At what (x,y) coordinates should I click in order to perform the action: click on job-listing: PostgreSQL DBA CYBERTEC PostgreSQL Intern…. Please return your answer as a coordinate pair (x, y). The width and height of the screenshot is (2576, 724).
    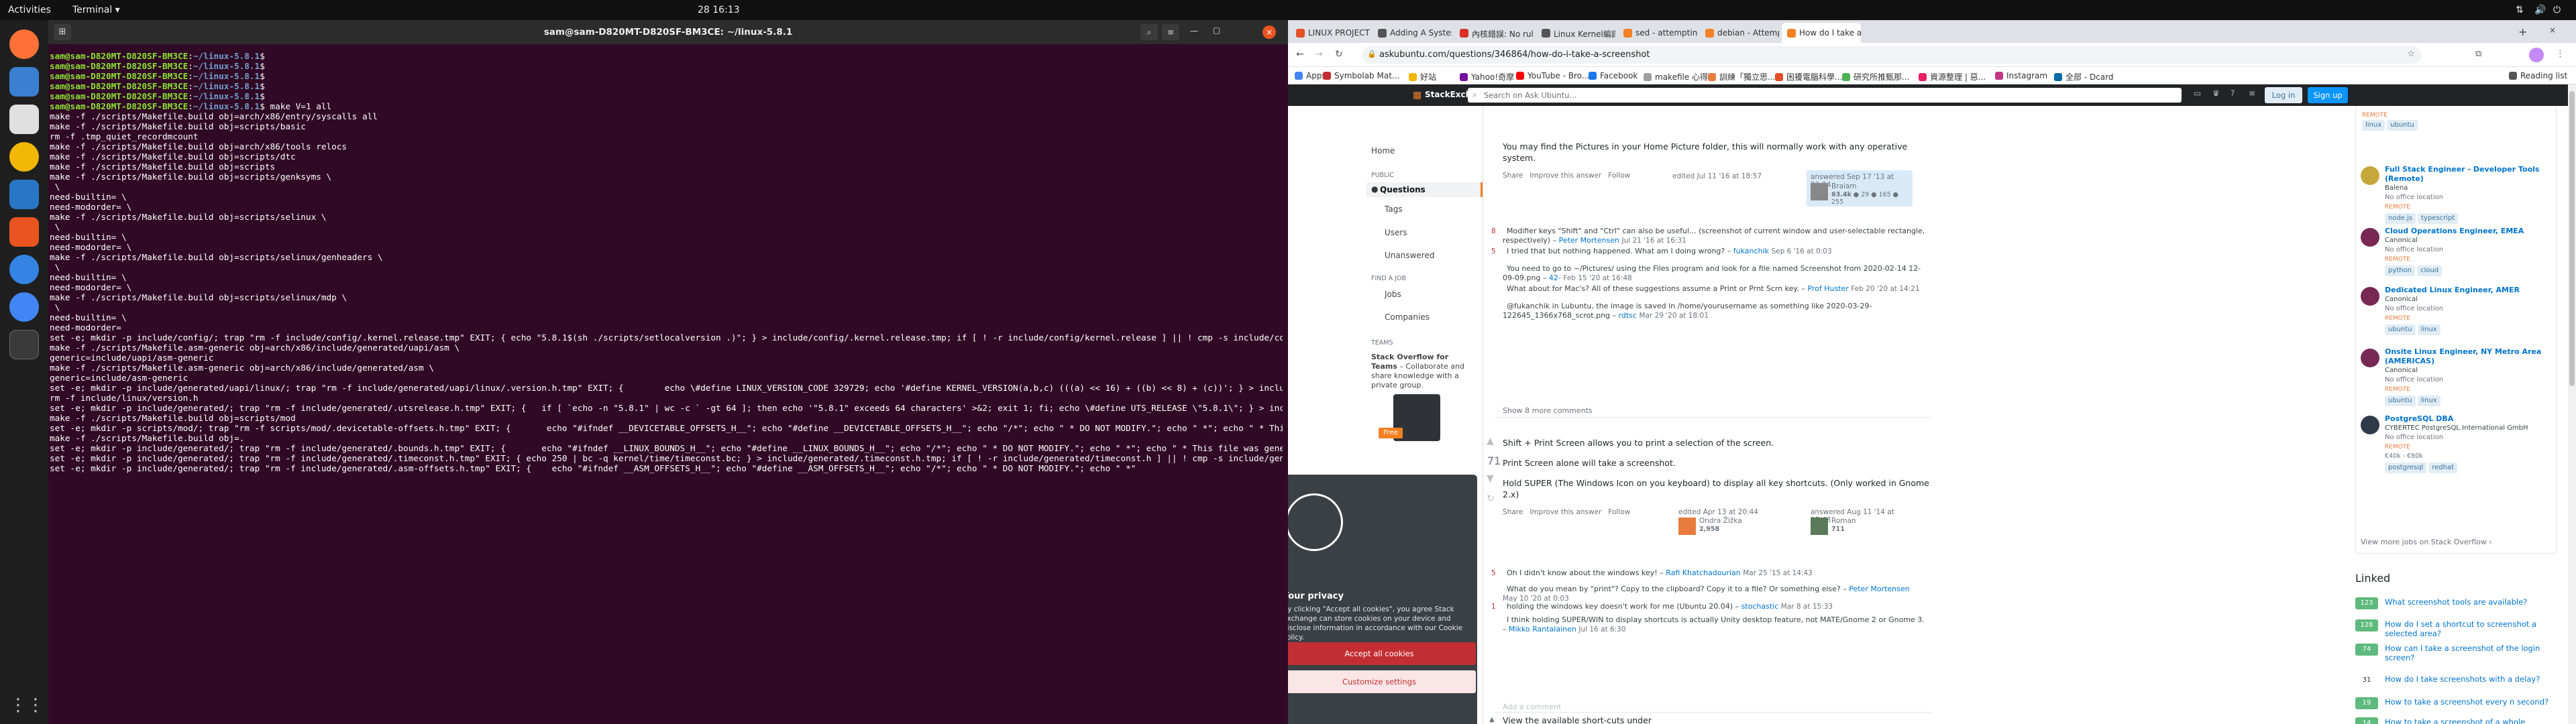
    Looking at the image, I should click on (2461, 443).